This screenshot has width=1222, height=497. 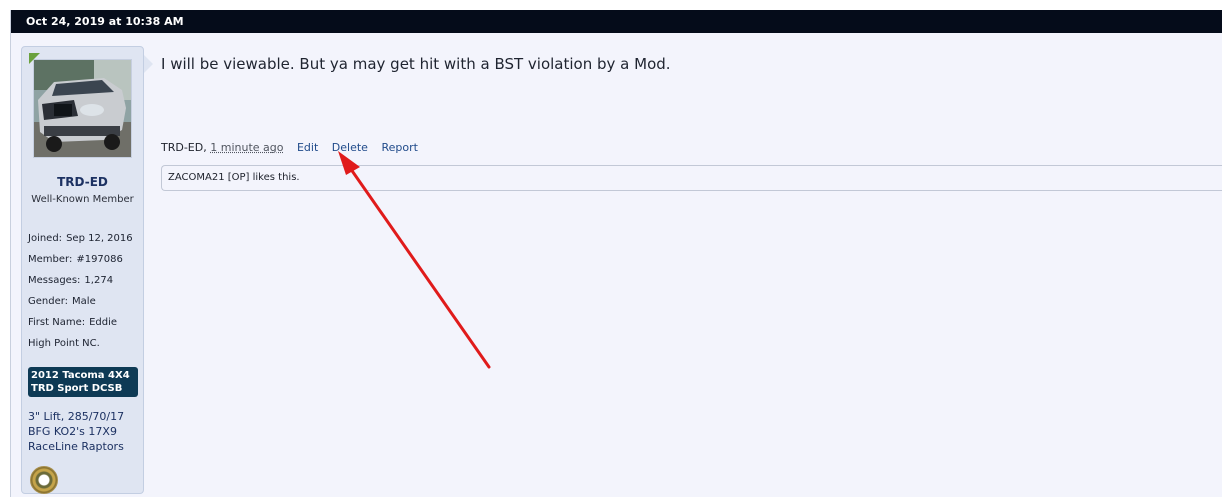 What do you see at coordinates (105, 21) in the screenshot?
I see `post-date: Oct 24, 2019 at 10:38 AM` at bounding box center [105, 21].